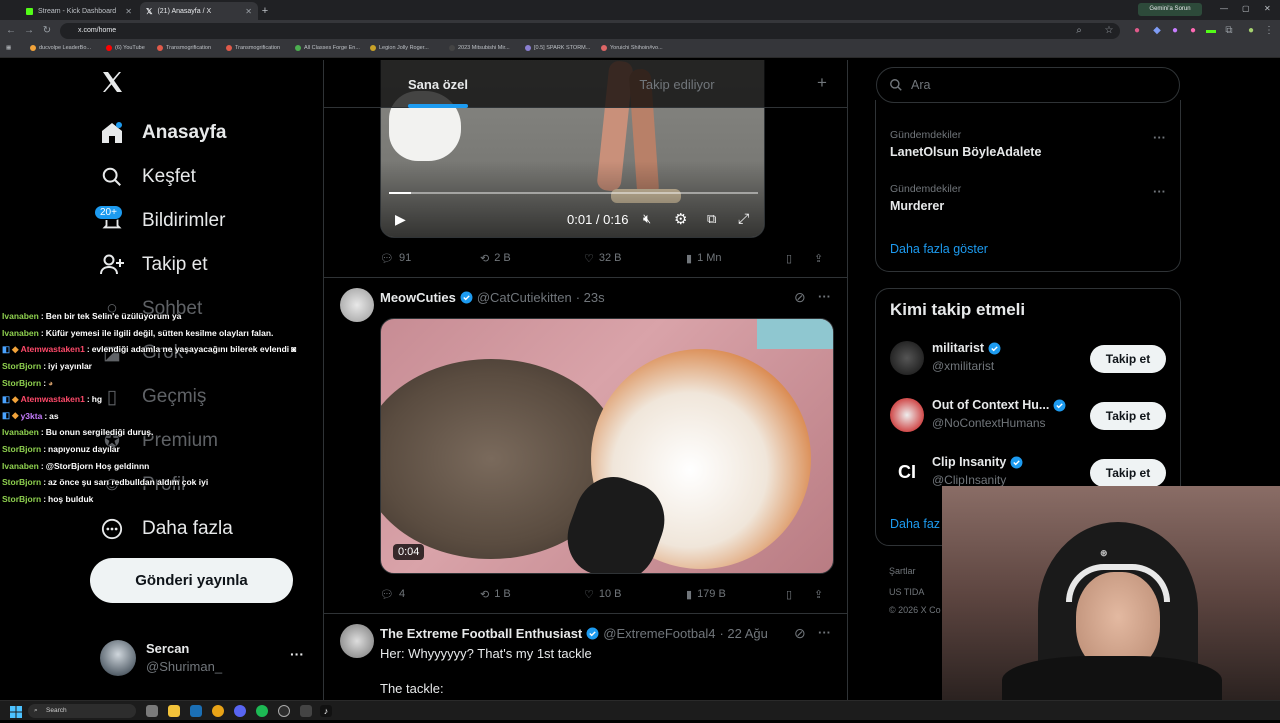  Describe the element at coordinates (1246, 8) in the screenshot. I see `maximize-icon: ▢` at that location.